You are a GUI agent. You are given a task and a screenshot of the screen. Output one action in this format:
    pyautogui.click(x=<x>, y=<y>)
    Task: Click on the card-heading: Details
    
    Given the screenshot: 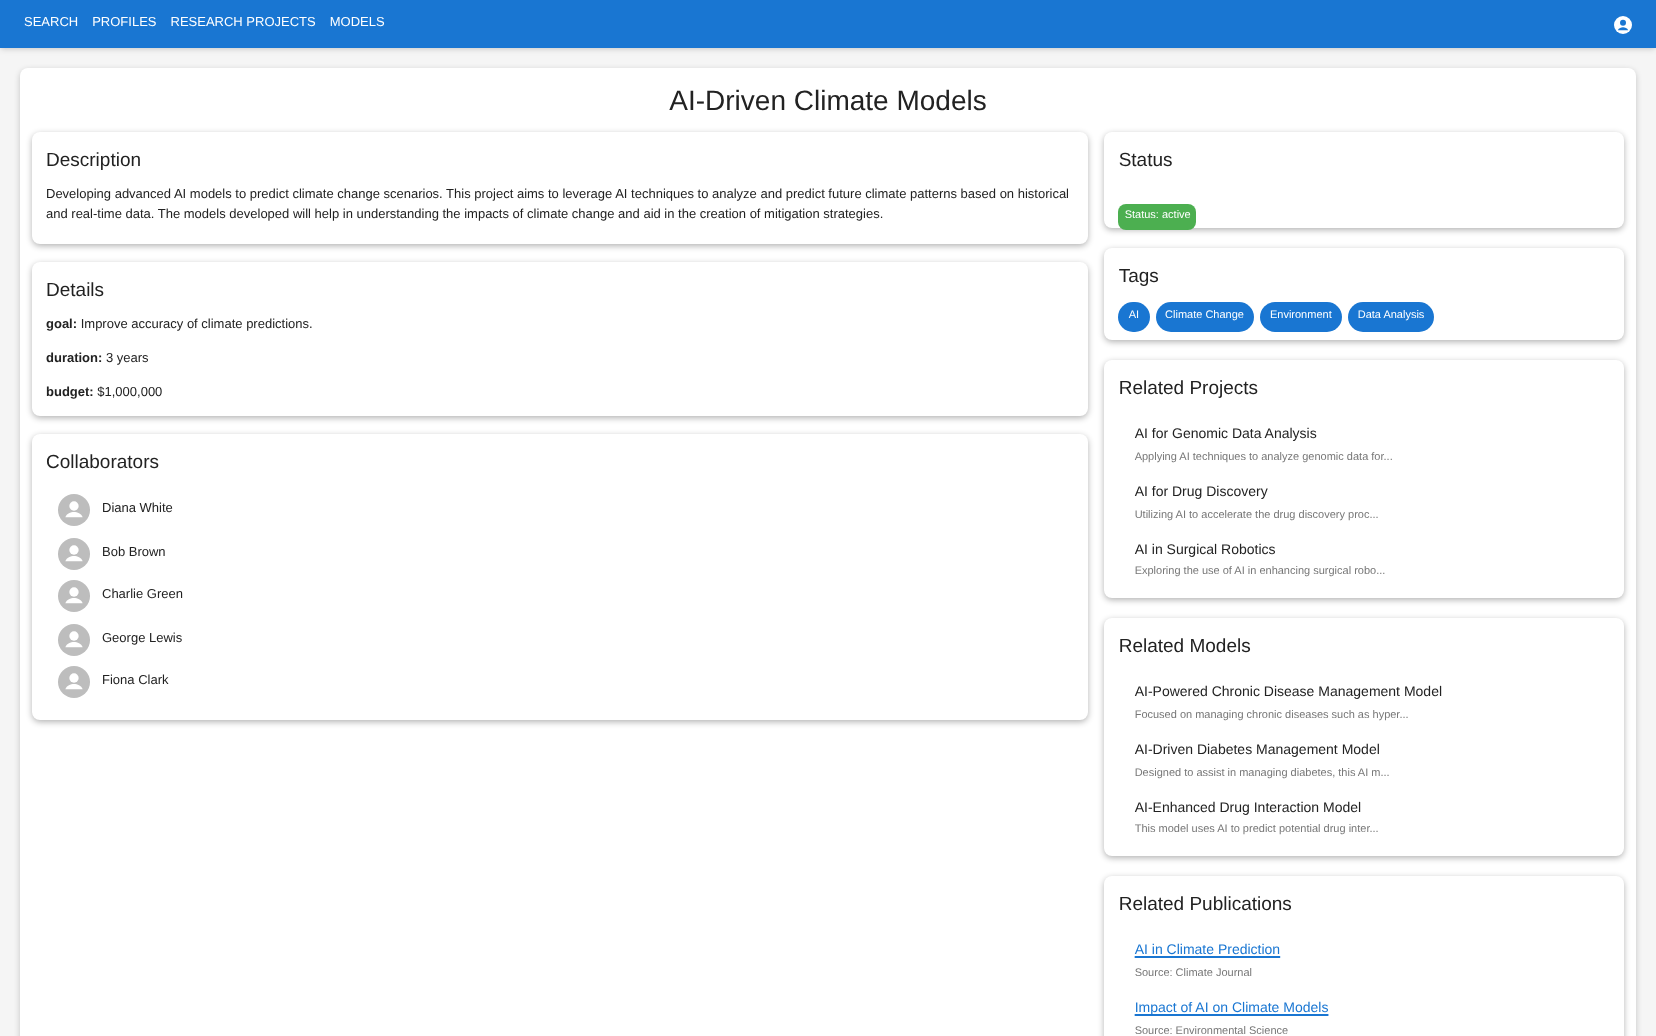 What is the action you would take?
    pyautogui.click(x=76, y=292)
    